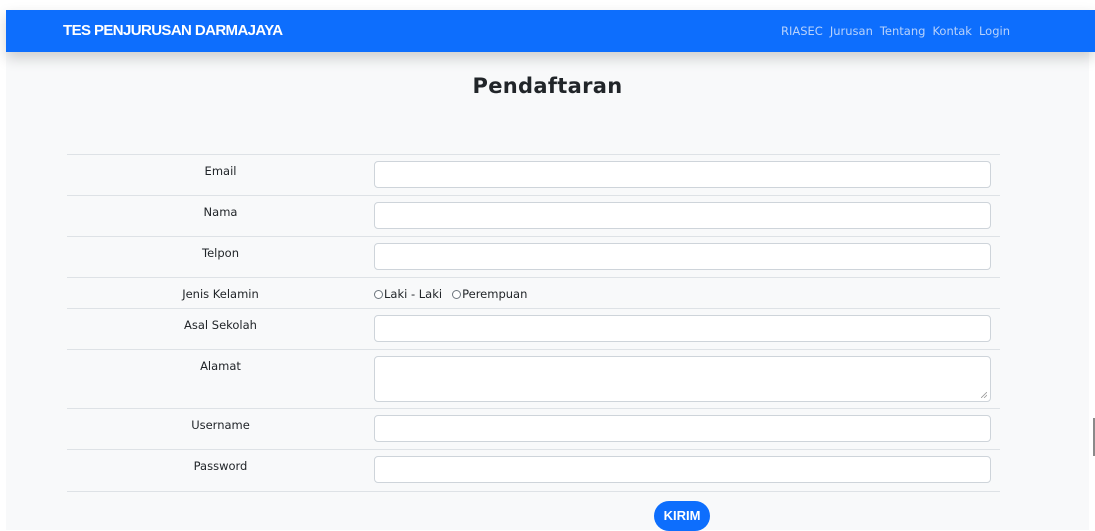  I want to click on radio-perempuan-label: Perempuan, so click(495, 294).